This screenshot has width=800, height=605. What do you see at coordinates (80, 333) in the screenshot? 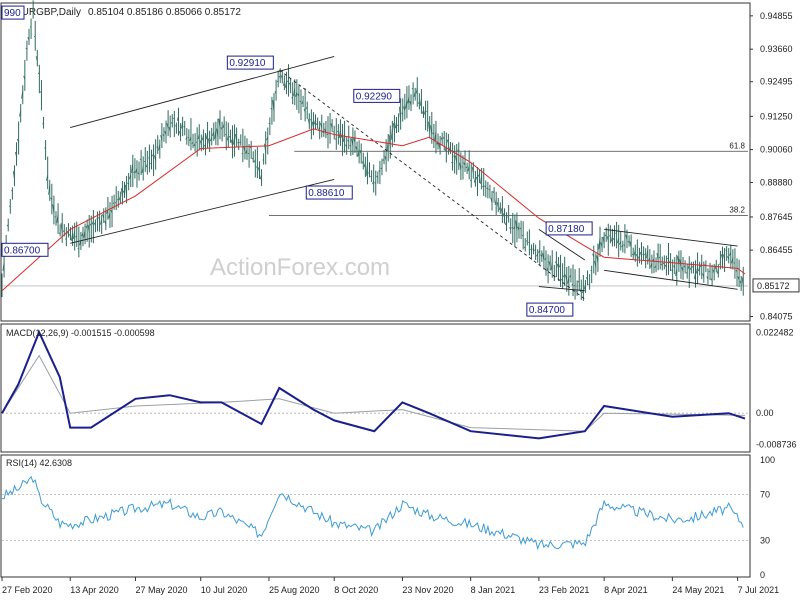
I see `macd-title: MACD(12,26,9) -0.001515 -0.000598` at bounding box center [80, 333].